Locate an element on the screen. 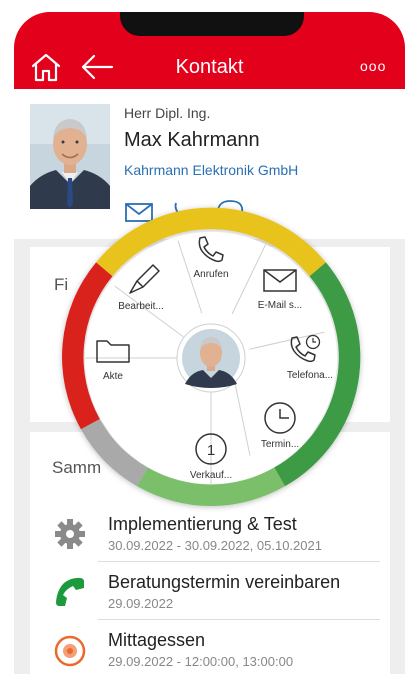  wheel-item-label: Akte is located at coordinates (113, 376).